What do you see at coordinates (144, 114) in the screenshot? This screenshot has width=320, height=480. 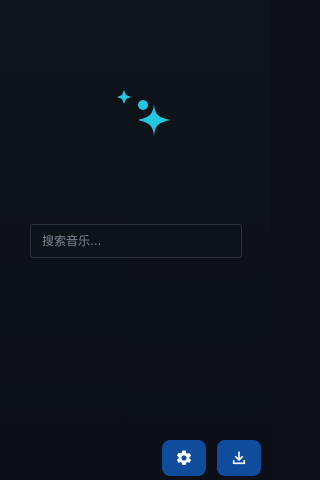 I see `sparkle-logo-icon` at bounding box center [144, 114].